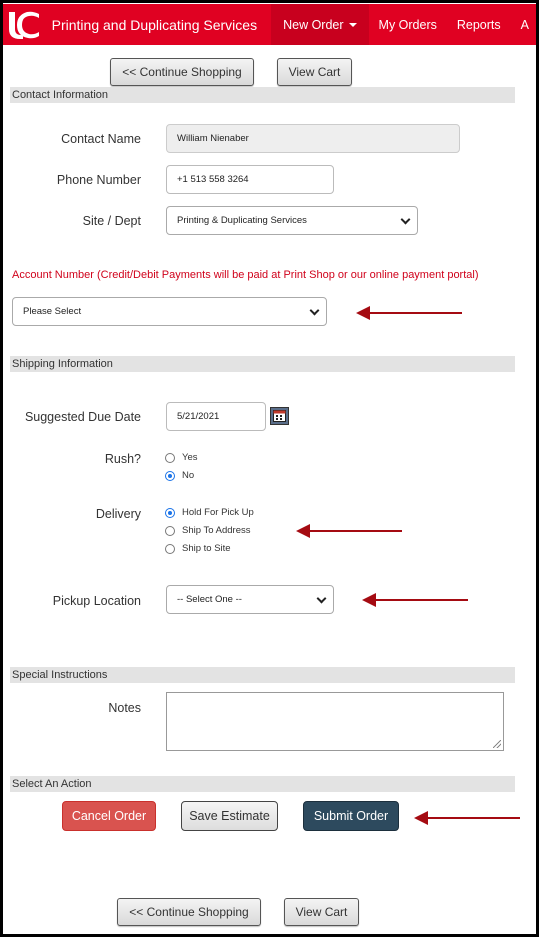 The image size is (539, 937). What do you see at coordinates (101, 139) in the screenshot?
I see `contact-name-label: Contact Name` at bounding box center [101, 139].